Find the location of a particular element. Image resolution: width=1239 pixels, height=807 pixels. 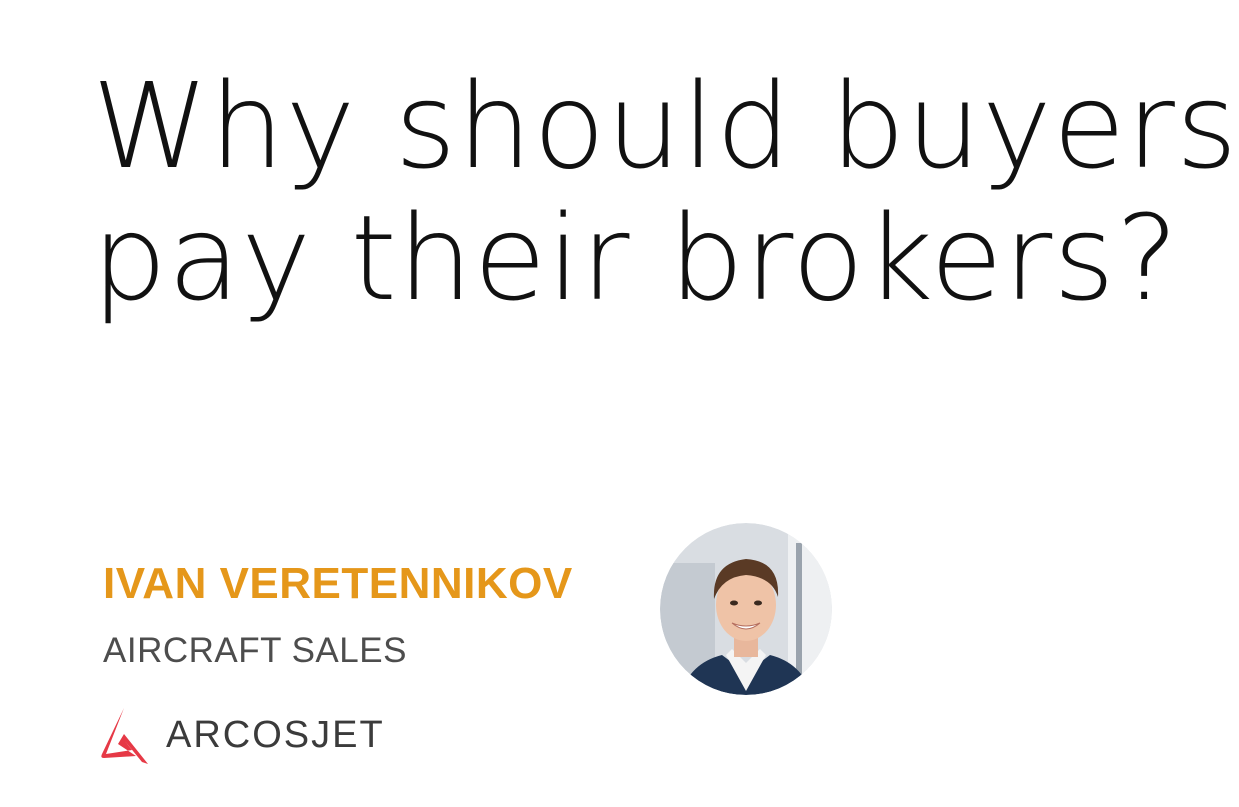

author-role: AIRCRAFT SALES is located at coordinates (255, 650).